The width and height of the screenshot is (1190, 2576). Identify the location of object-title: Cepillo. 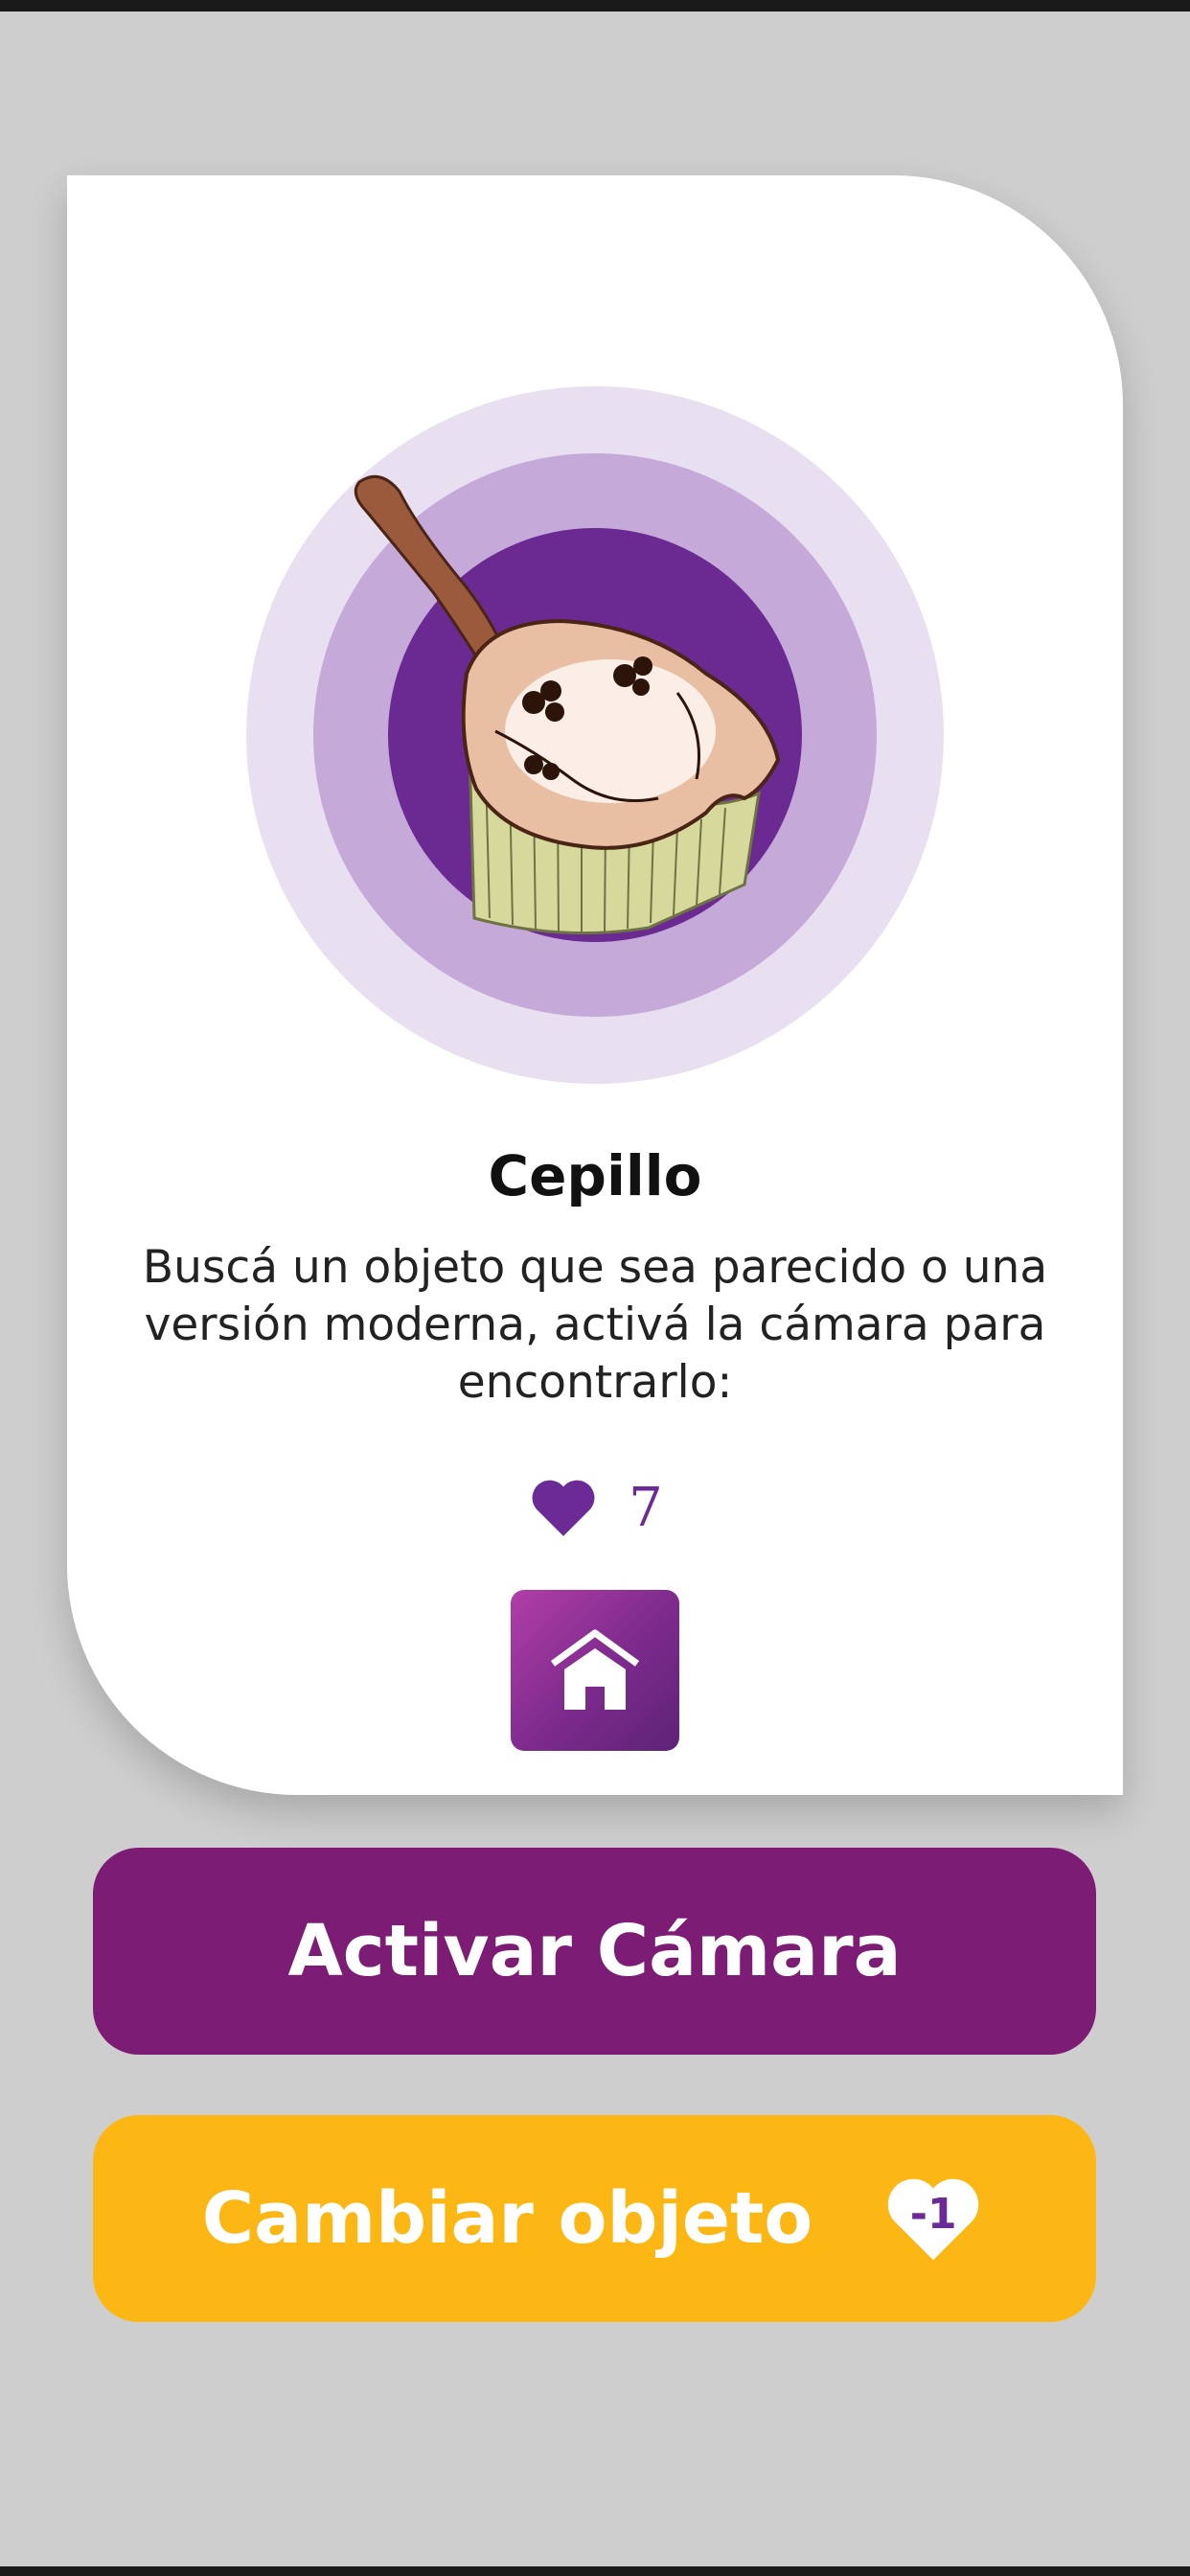
(595, 1176).